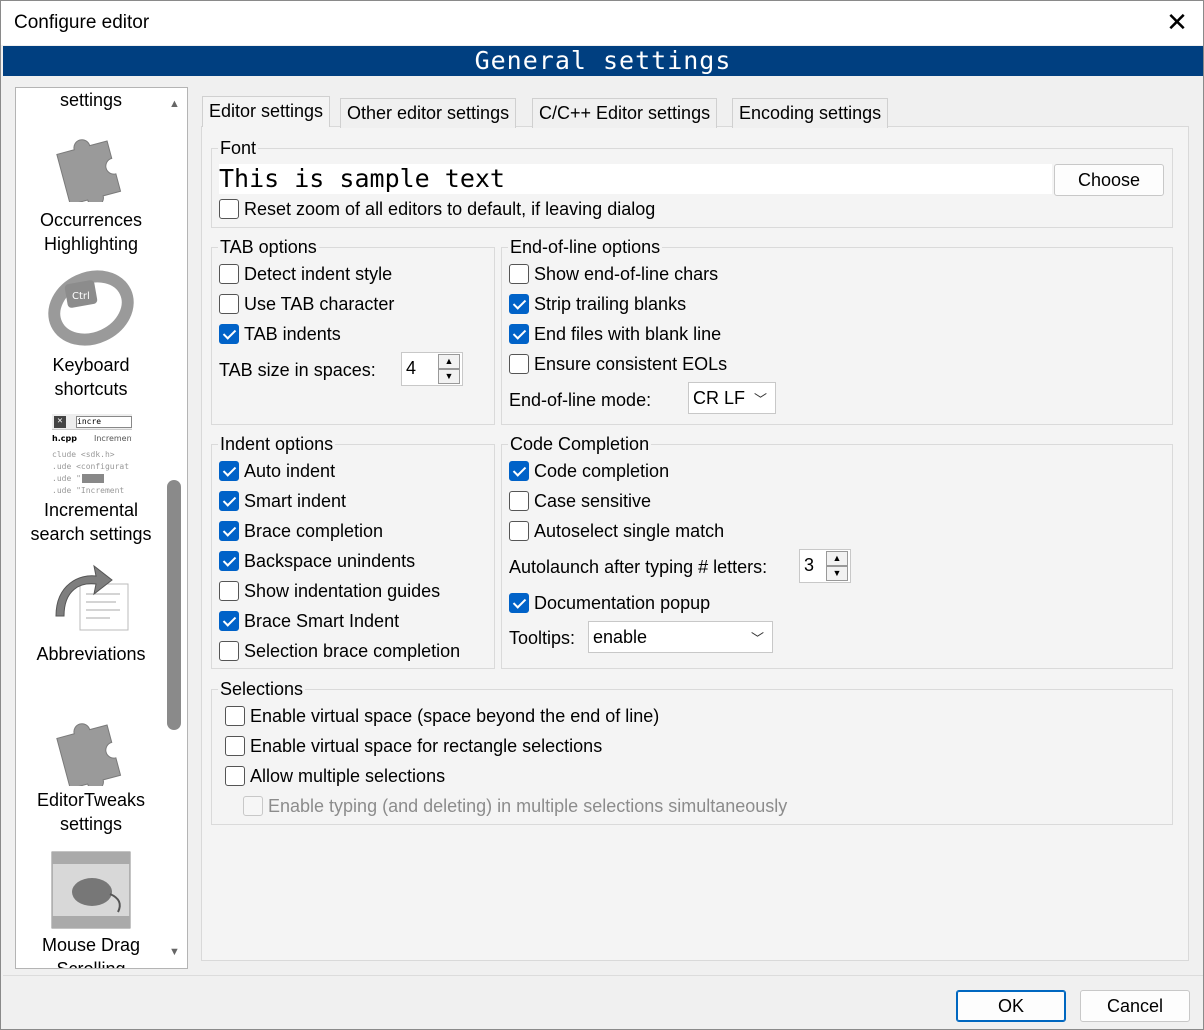 Image resolution: width=1204 pixels, height=1030 pixels. Describe the element at coordinates (91, 100) in the screenshot. I see `list-item-settings: settings` at that location.